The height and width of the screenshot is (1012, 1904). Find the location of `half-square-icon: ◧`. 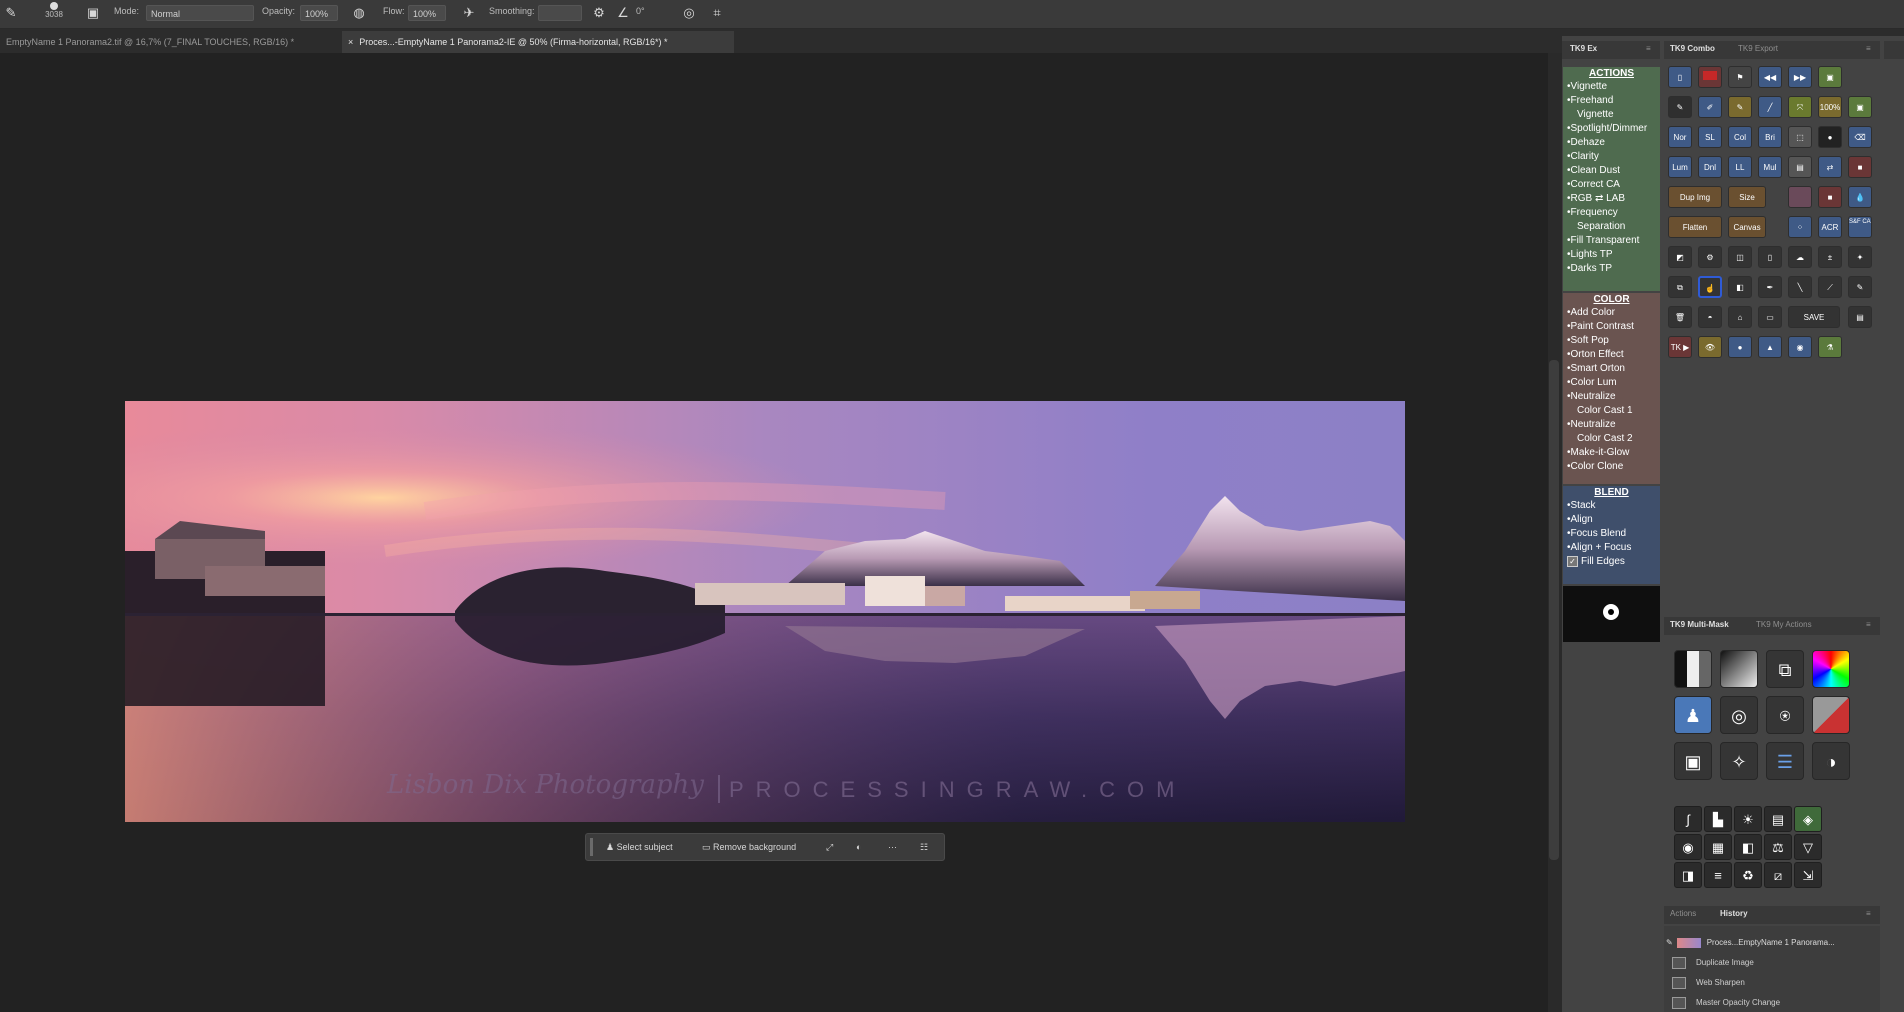

half-square-icon: ◧ is located at coordinates (1740, 287).